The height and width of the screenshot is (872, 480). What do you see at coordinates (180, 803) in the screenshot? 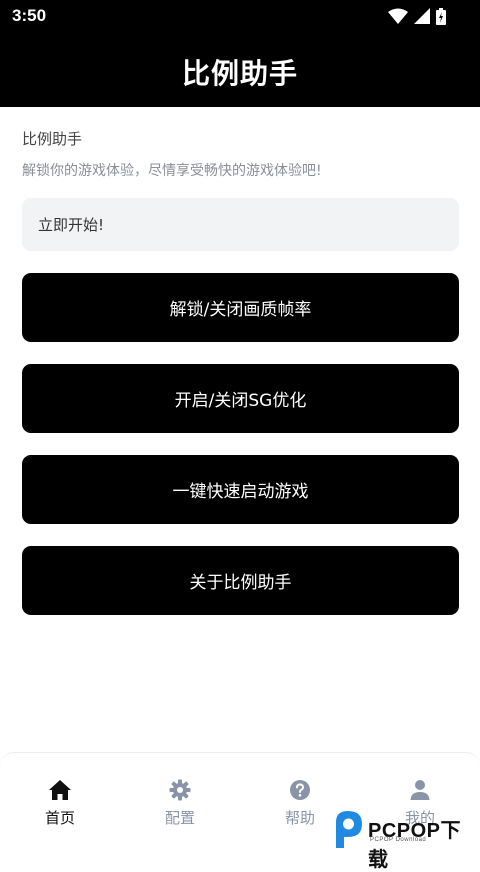
I see `tab-config: 配置` at bounding box center [180, 803].